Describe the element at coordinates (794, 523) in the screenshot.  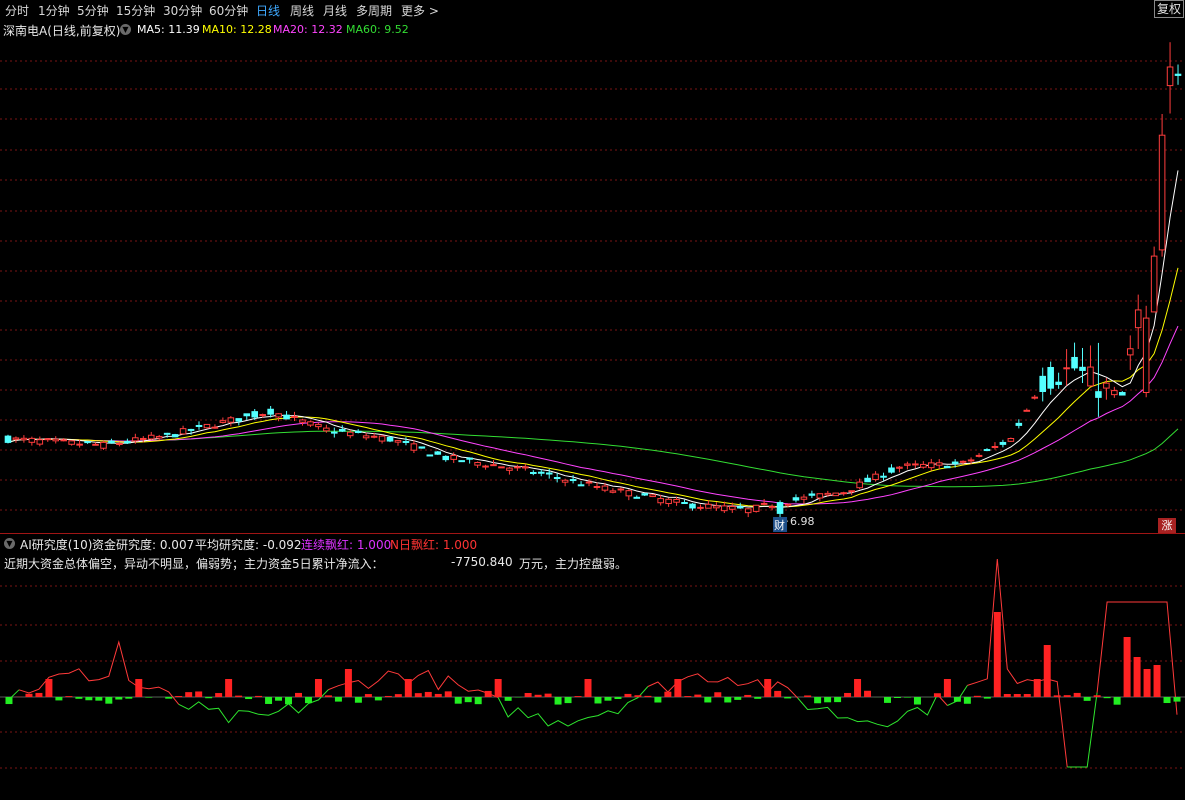
I see `marks: 6.98 财` at that location.